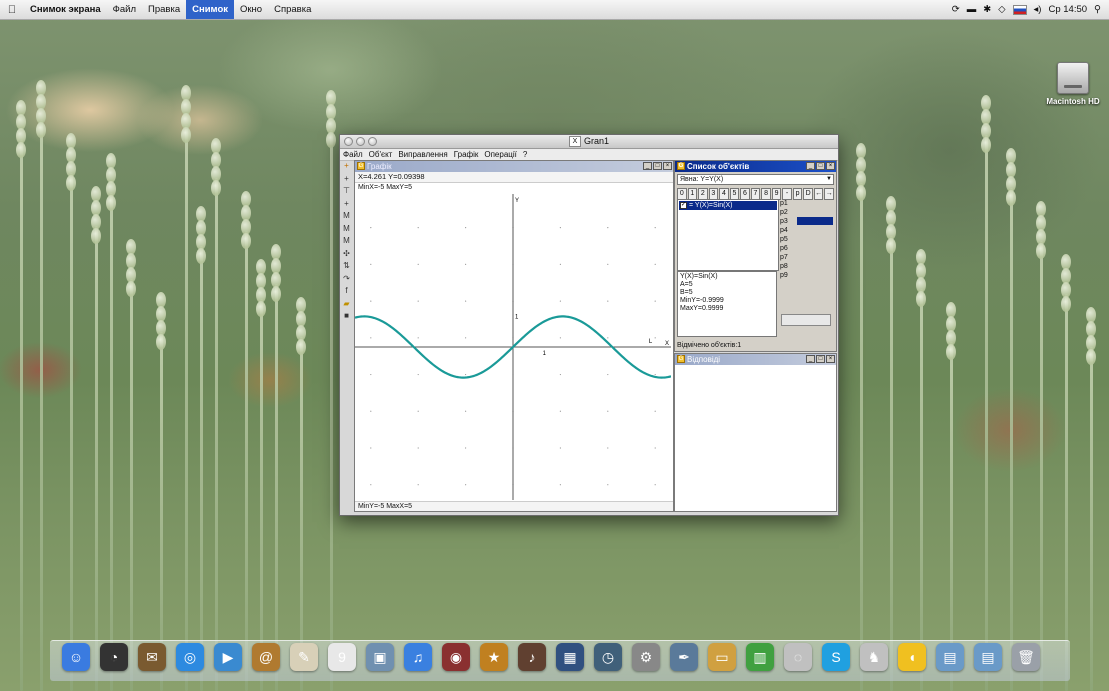 This screenshot has height=691, width=1109. What do you see at coordinates (815, 221) in the screenshot?
I see `selected-parameter-highlight` at bounding box center [815, 221].